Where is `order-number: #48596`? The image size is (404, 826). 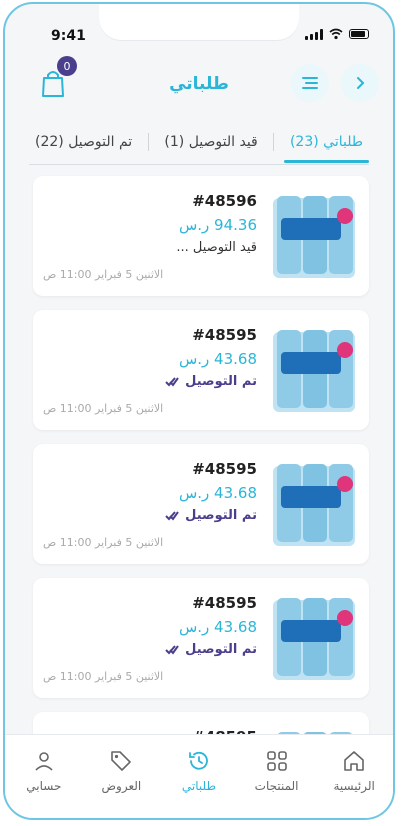 order-number: #48596 is located at coordinates (224, 201).